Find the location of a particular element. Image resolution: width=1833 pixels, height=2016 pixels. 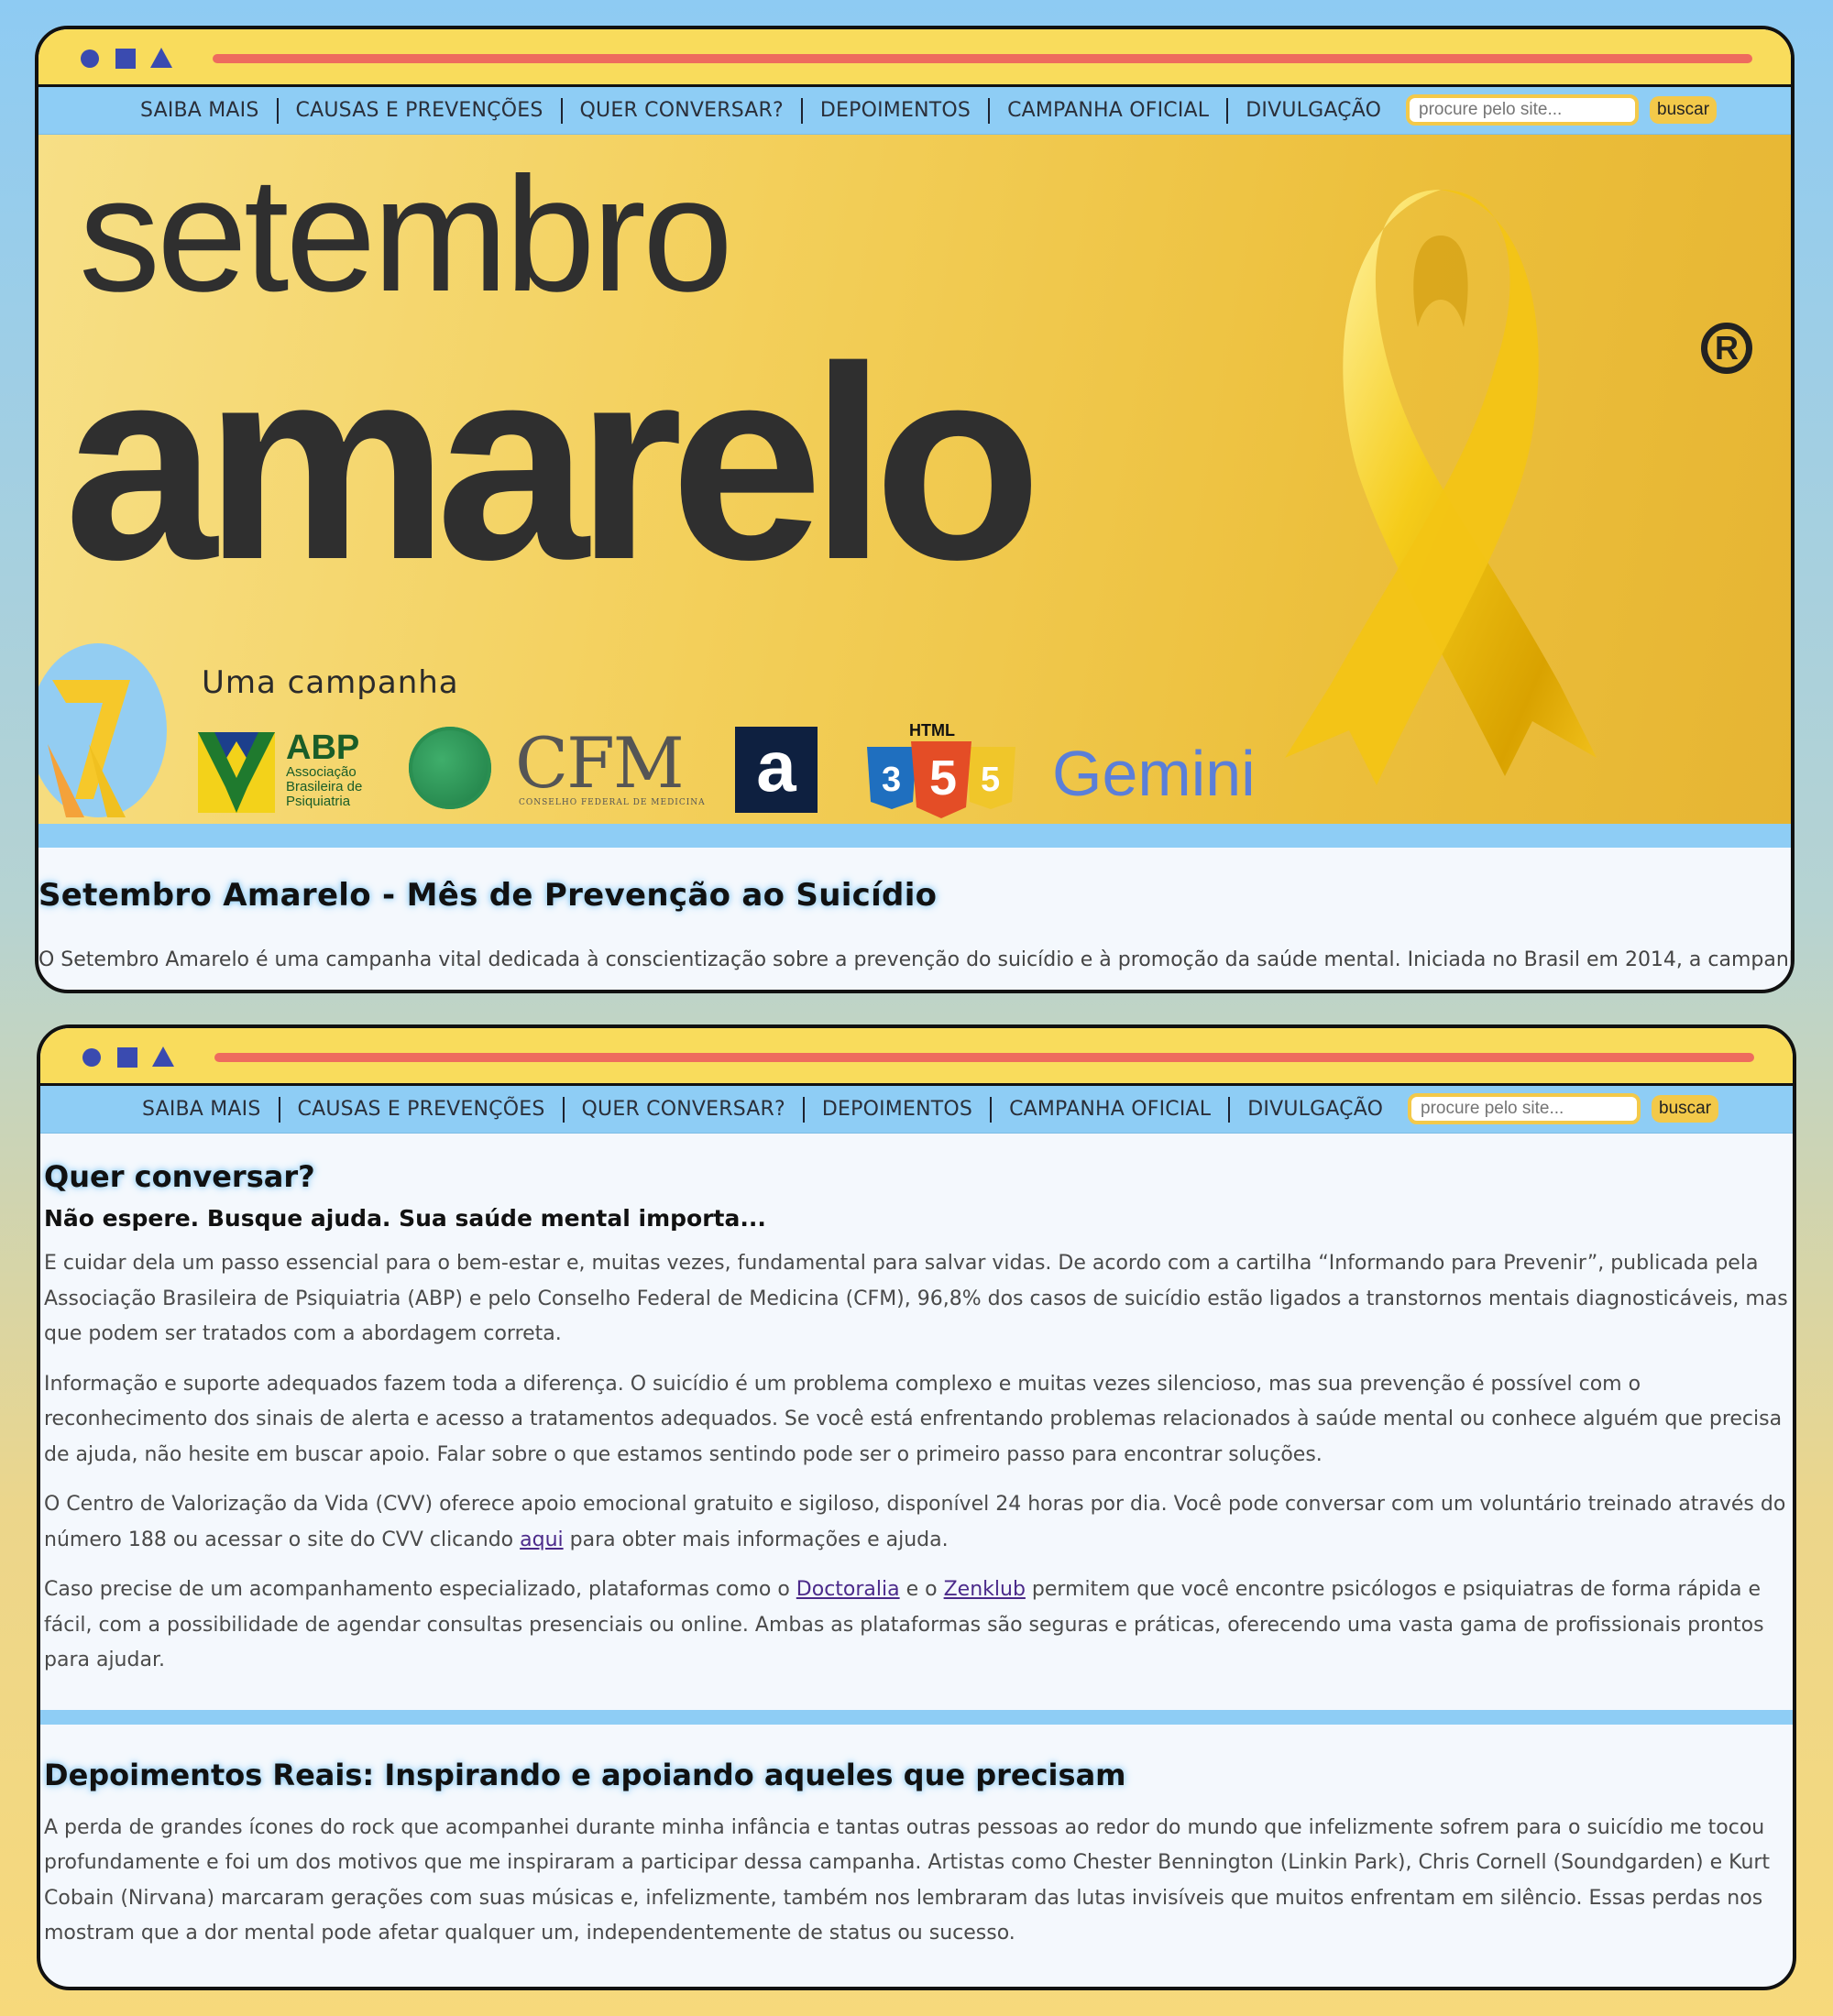

abp-name: ABP is located at coordinates (323, 748).